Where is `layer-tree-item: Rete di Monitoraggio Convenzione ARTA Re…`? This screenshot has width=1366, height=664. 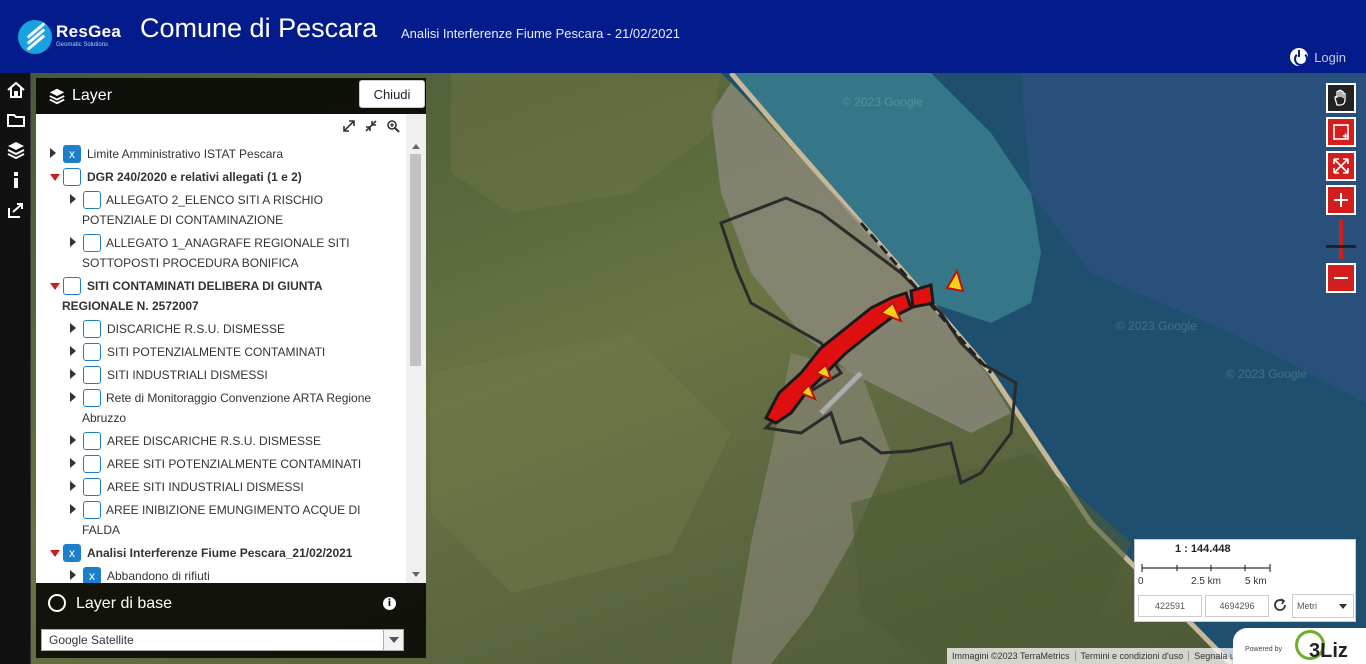
layer-tree-item: Rete di Monitoraggio Convenzione ARTA Re… is located at coordinates (216, 408).